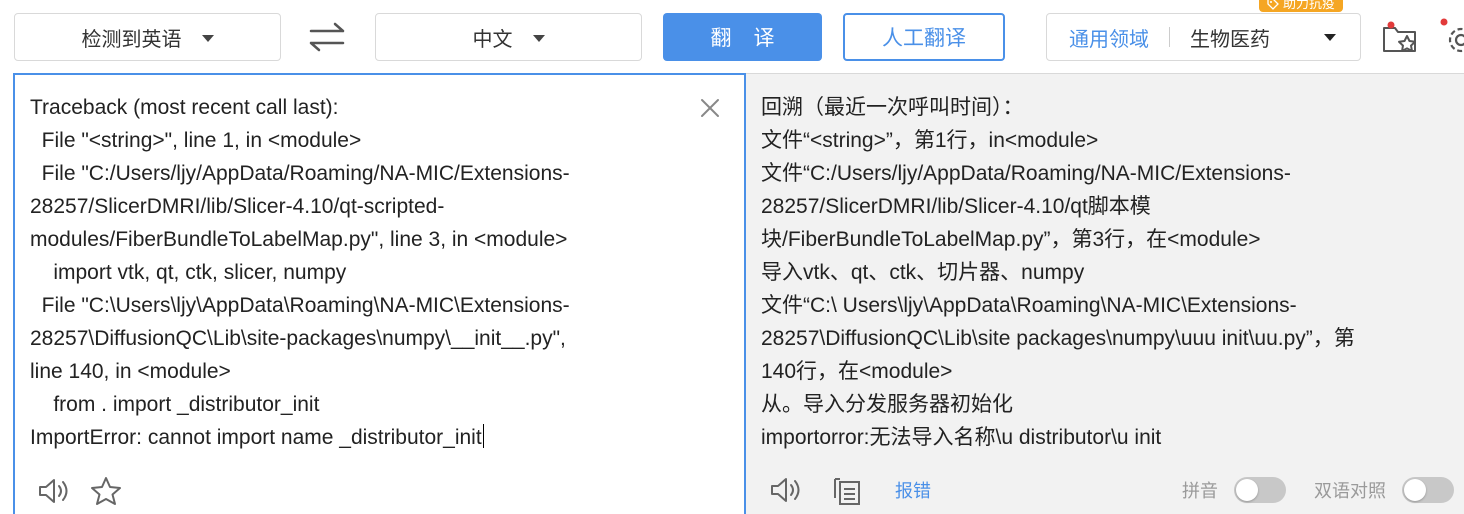 This screenshot has width=1464, height=514. Describe the element at coordinates (961, 437) in the screenshot. I see `target-line: importorror:无法导入名称\u distributor\u init` at that location.